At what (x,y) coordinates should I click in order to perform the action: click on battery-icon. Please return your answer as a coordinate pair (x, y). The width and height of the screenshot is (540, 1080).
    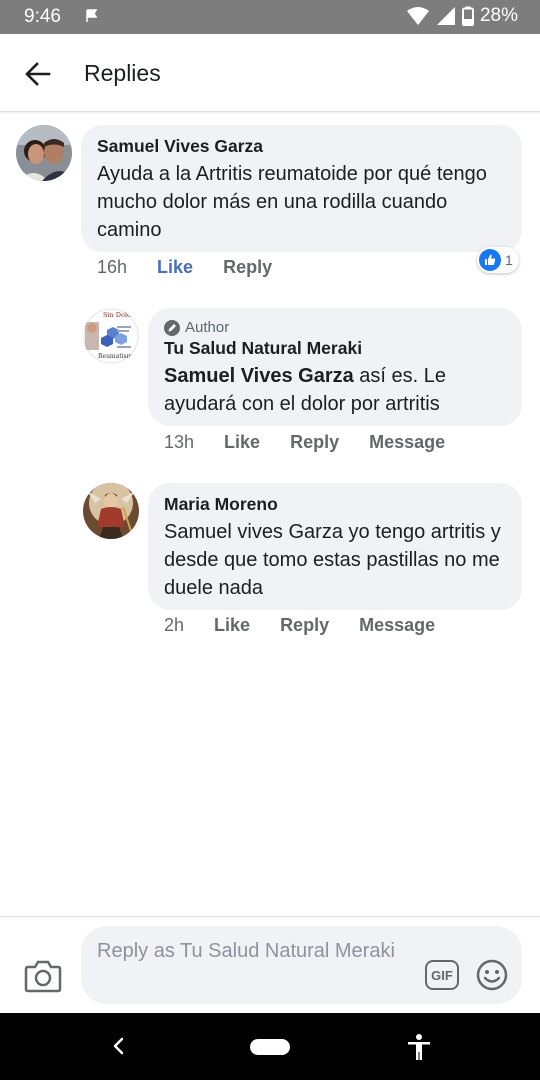
    Looking at the image, I should click on (467, 16).